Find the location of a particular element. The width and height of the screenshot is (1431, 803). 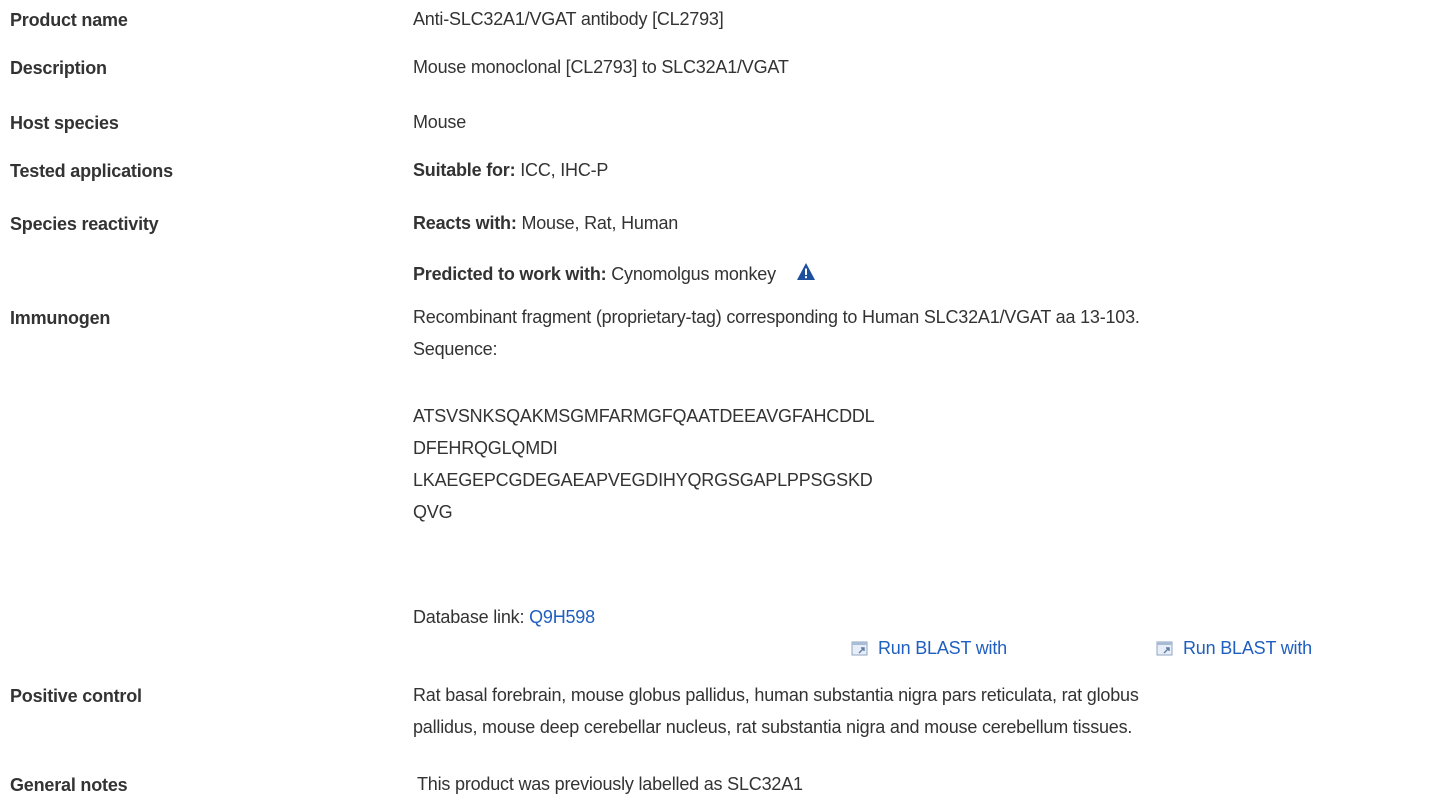

database-link-q9h598: Q9H598 is located at coordinates (562, 617).